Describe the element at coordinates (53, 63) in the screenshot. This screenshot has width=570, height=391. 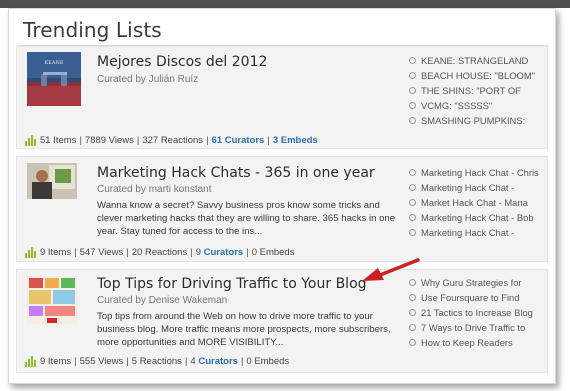
I see `thumb-band-name: KEANE` at that location.